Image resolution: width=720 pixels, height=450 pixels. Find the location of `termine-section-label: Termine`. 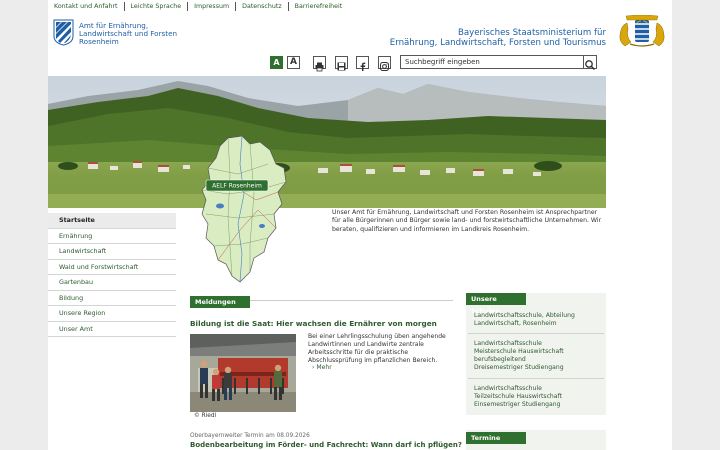

termine-section-label: Termine is located at coordinates (496, 438).